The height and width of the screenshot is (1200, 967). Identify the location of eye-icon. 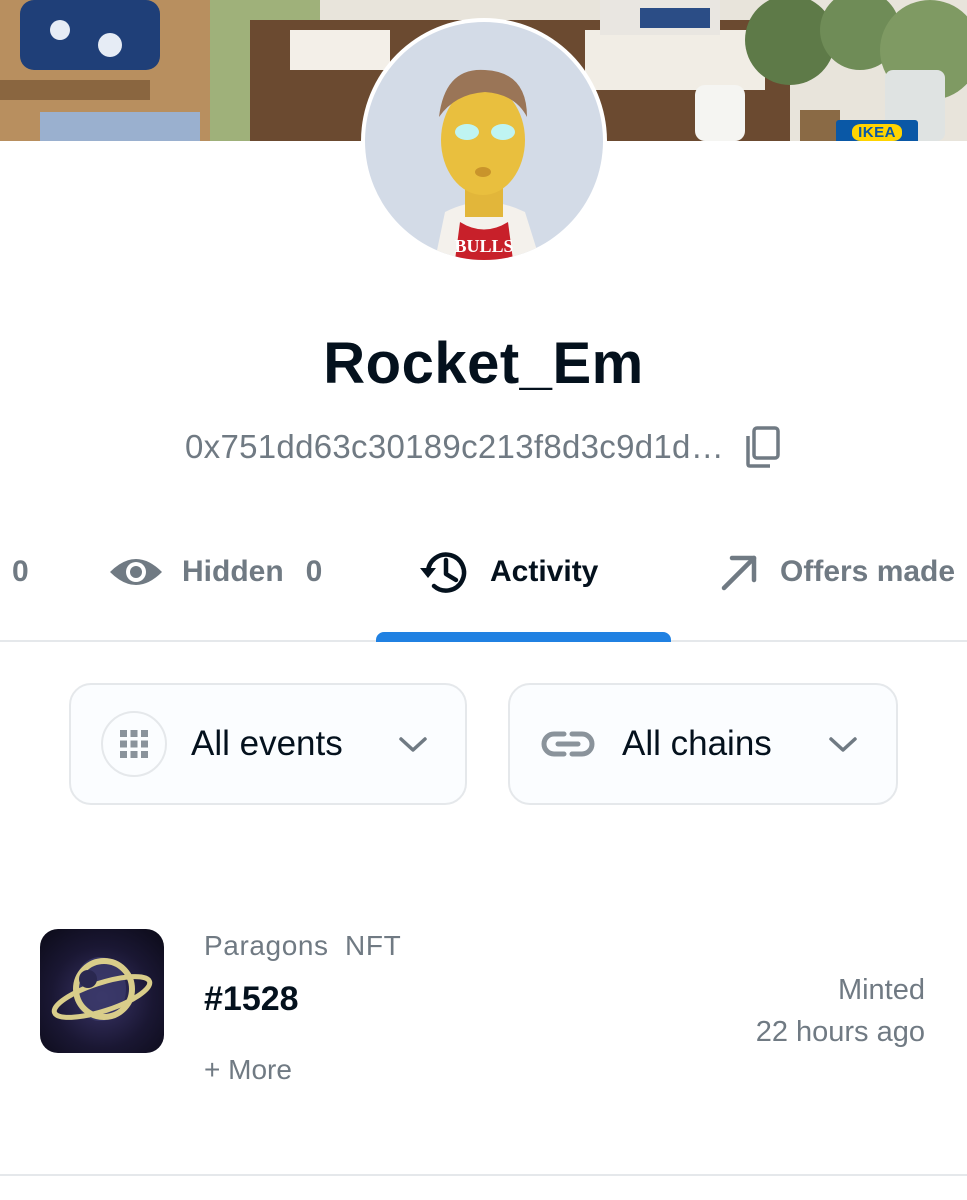
(136, 572).